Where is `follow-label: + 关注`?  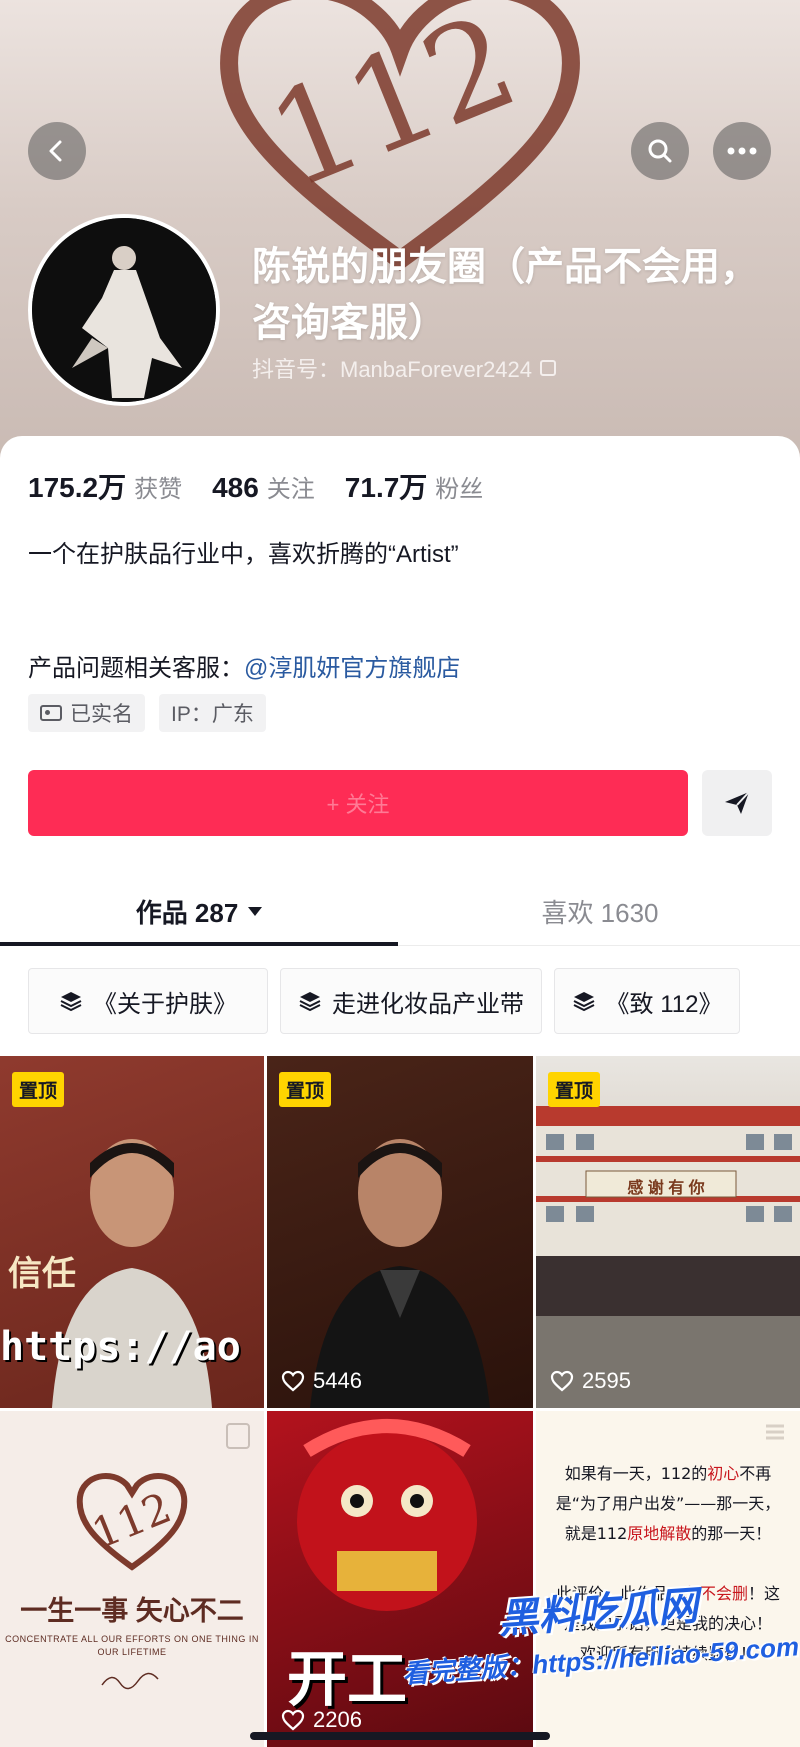 follow-label: + 关注 is located at coordinates (358, 804).